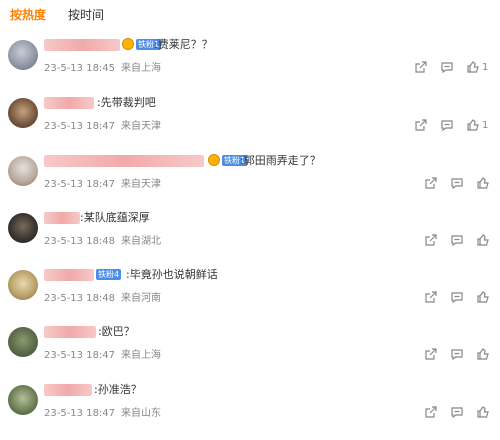 Image resolution: width=500 pixels, height=440 pixels. Describe the element at coordinates (80, 68) in the screenshot. I see `comment-time: 23-5-13 18:45` at that location.